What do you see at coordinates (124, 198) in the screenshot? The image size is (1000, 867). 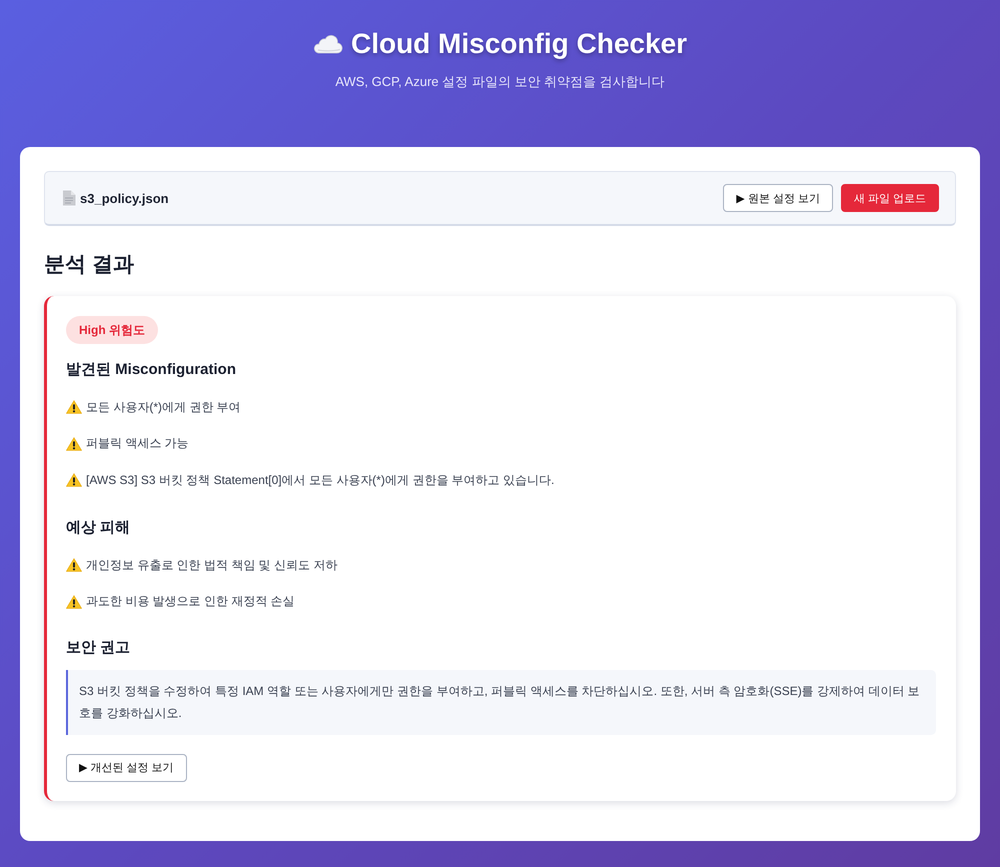 I see `file-name: s3_policy.json` at bounding box center [124, 198].